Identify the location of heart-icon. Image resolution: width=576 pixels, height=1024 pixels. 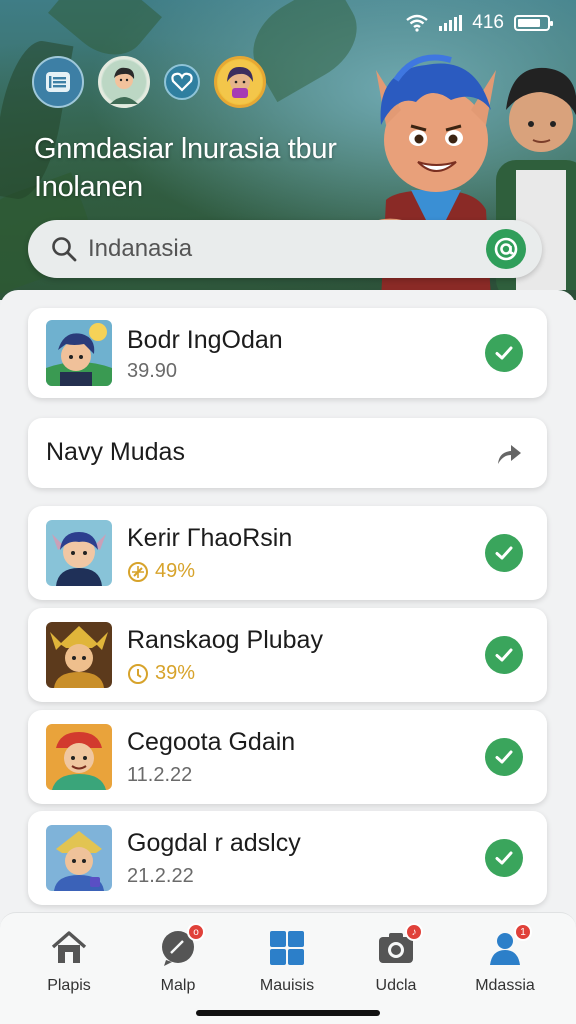
(182, 82).